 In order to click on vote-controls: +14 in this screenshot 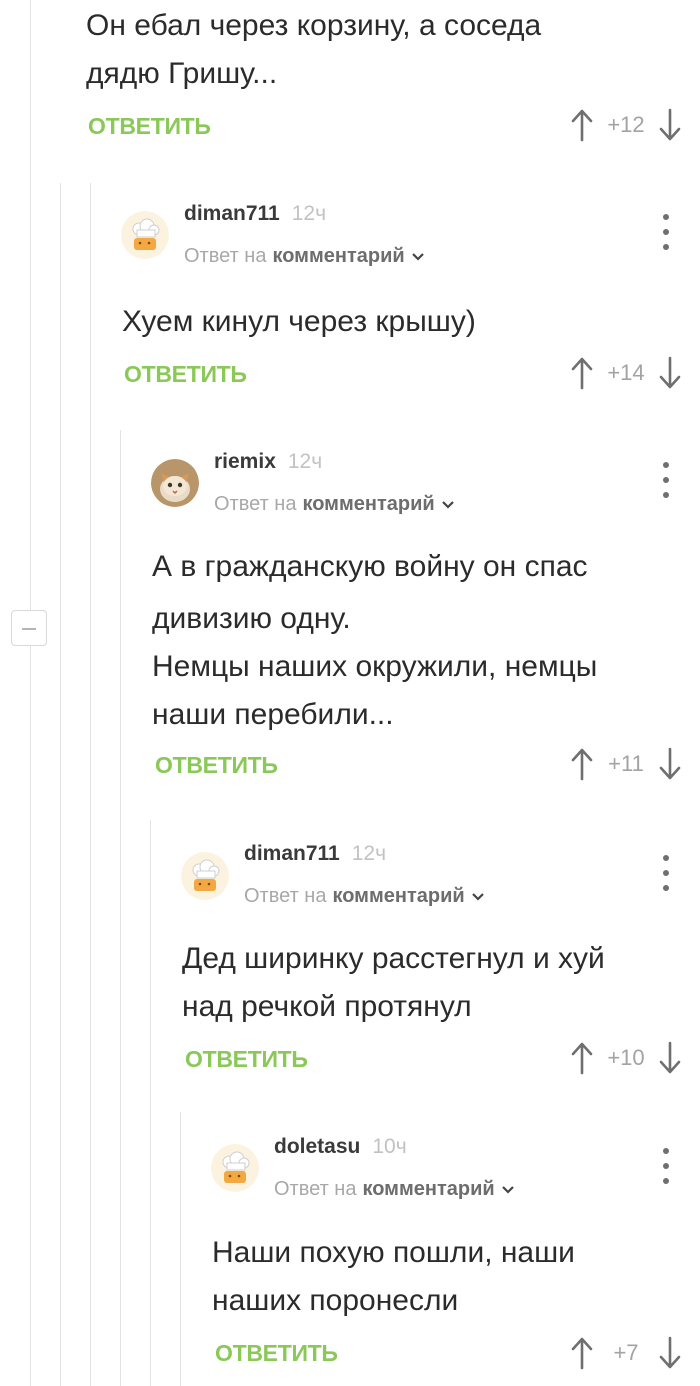, I will do `click(626, 373)`.